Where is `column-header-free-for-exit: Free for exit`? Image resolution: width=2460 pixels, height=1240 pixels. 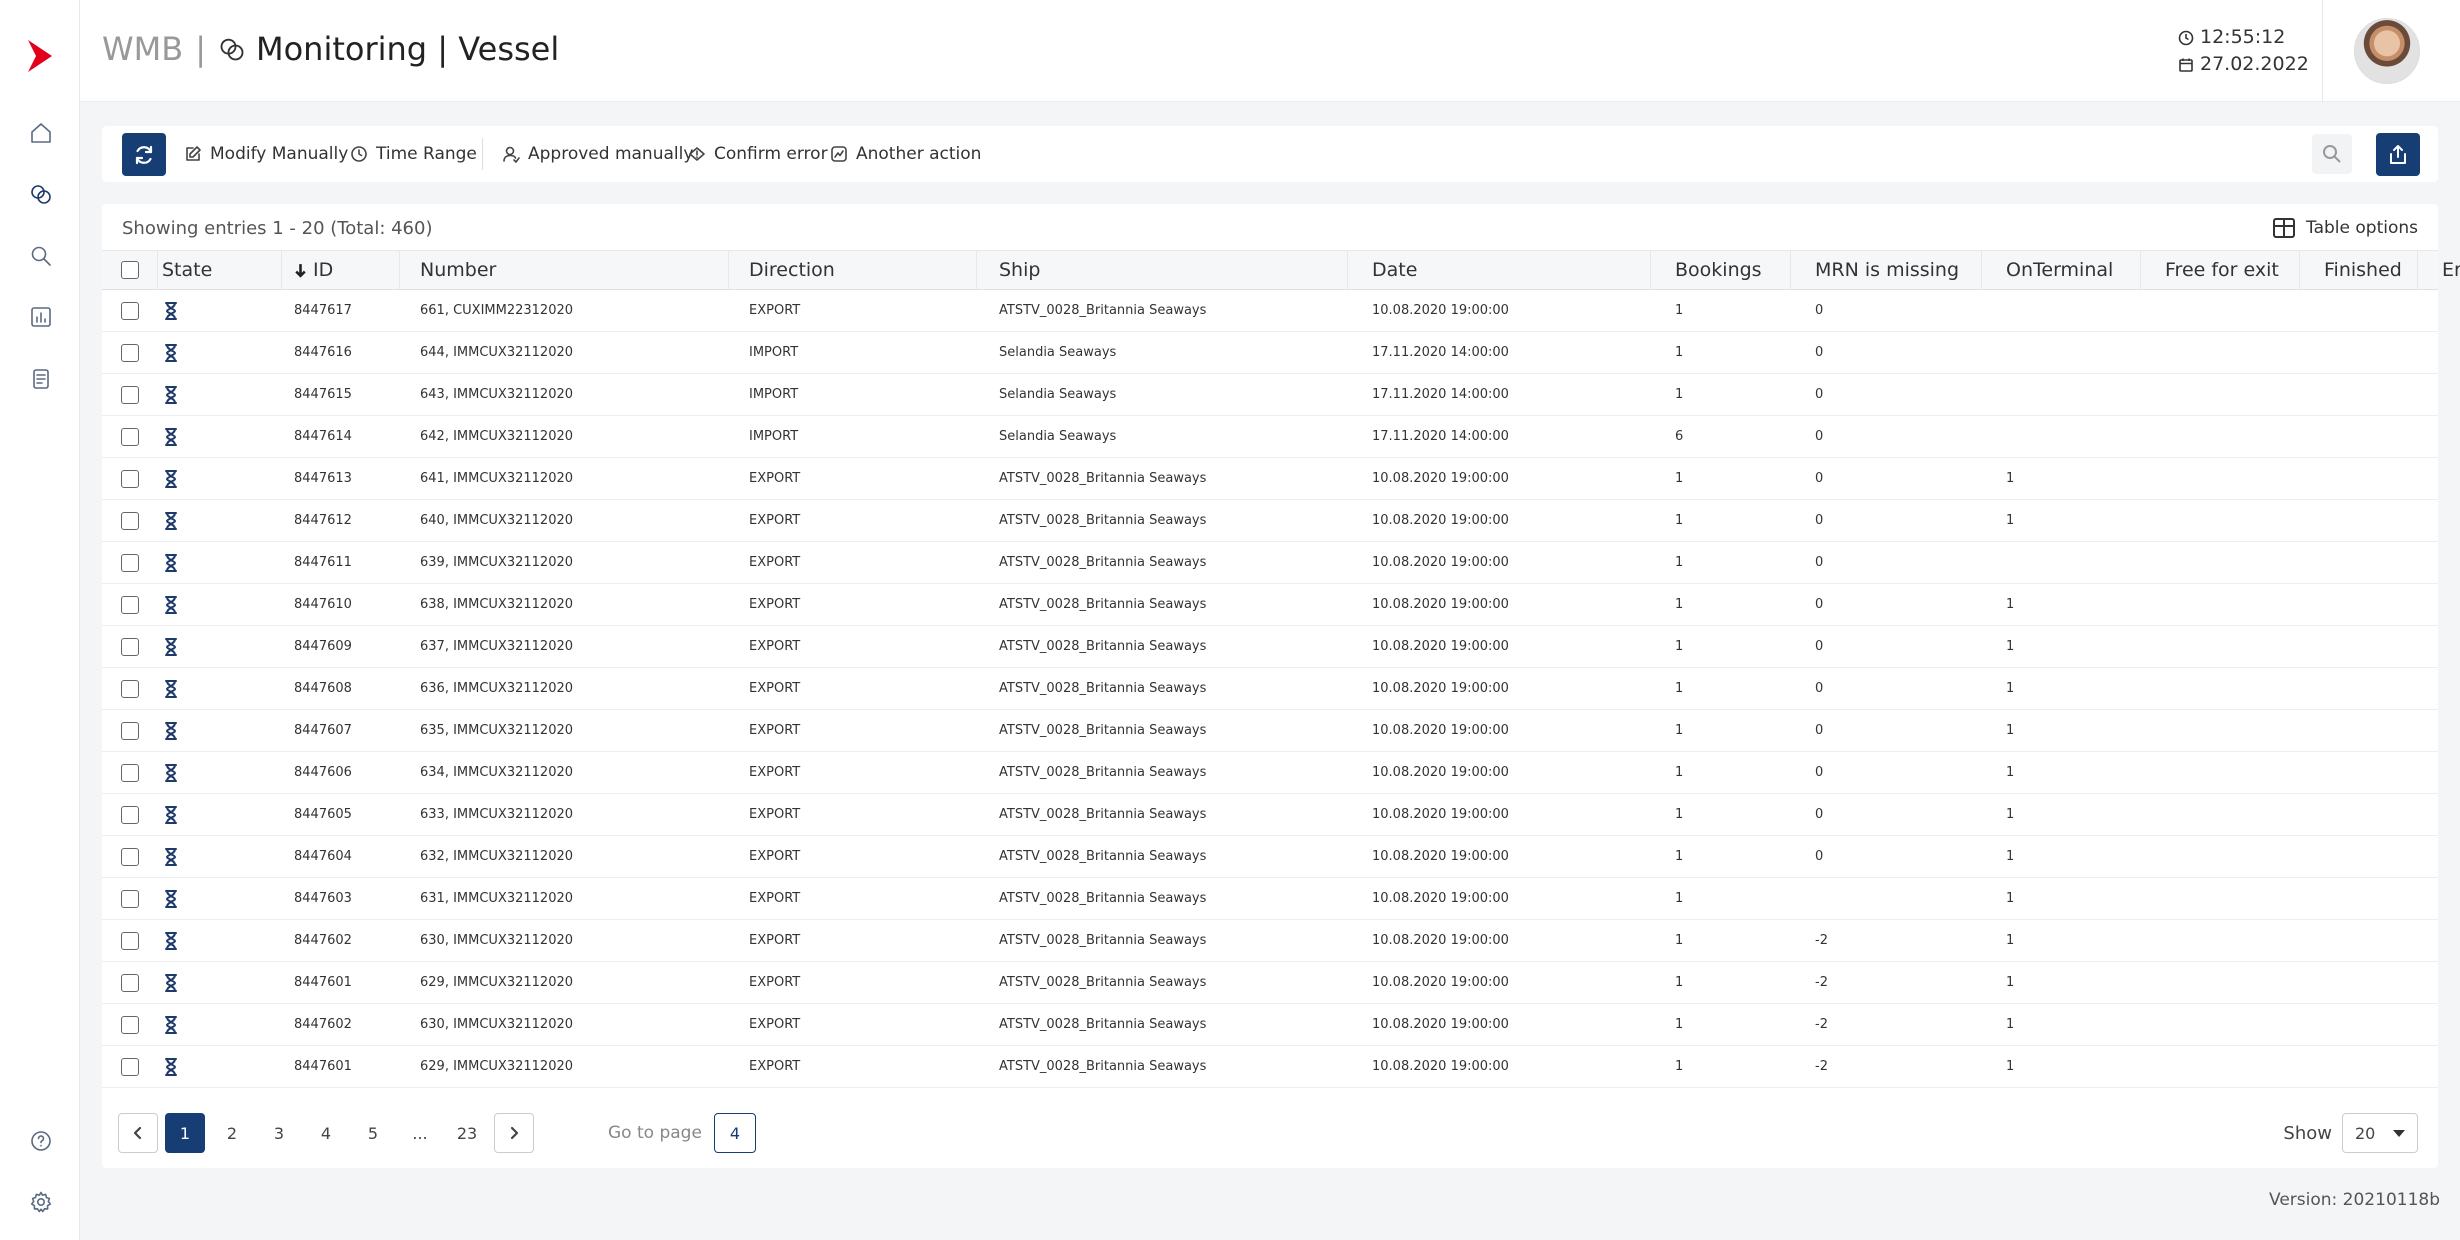 column-header-free-for-exit: Free for exit is located at coordinates (2220, 270).